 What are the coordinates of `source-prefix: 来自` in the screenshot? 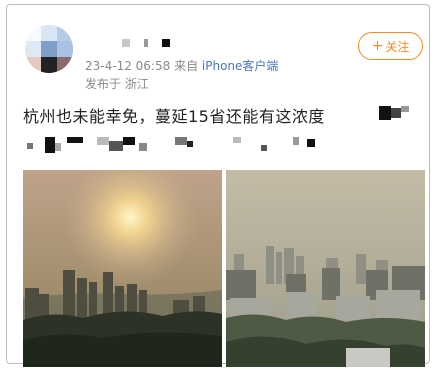 It's located at (186, 66).